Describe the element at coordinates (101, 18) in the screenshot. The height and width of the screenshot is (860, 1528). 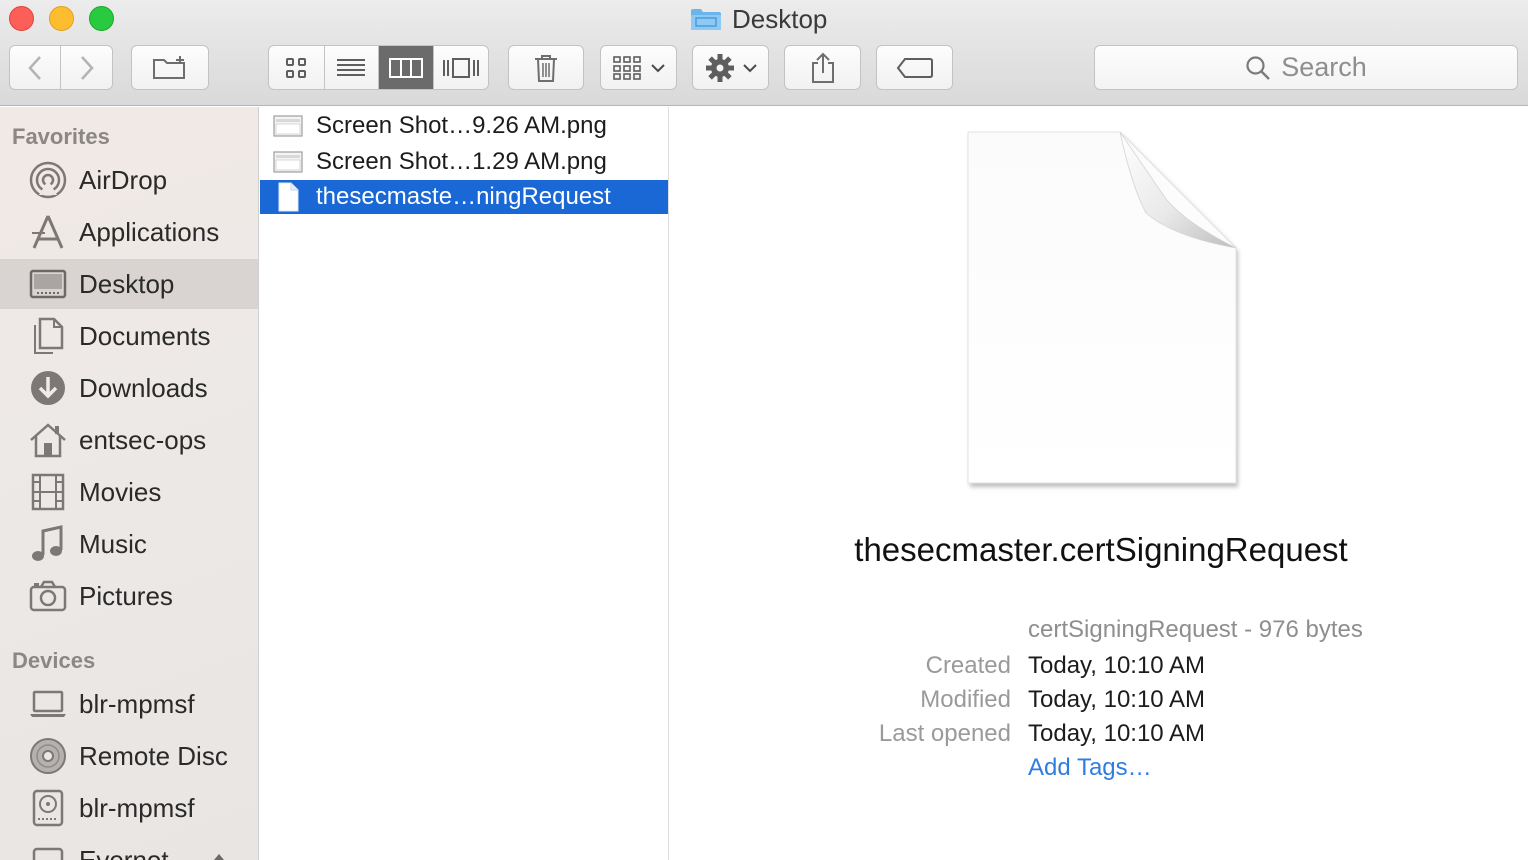
I see `zoom-window-button` at that location.